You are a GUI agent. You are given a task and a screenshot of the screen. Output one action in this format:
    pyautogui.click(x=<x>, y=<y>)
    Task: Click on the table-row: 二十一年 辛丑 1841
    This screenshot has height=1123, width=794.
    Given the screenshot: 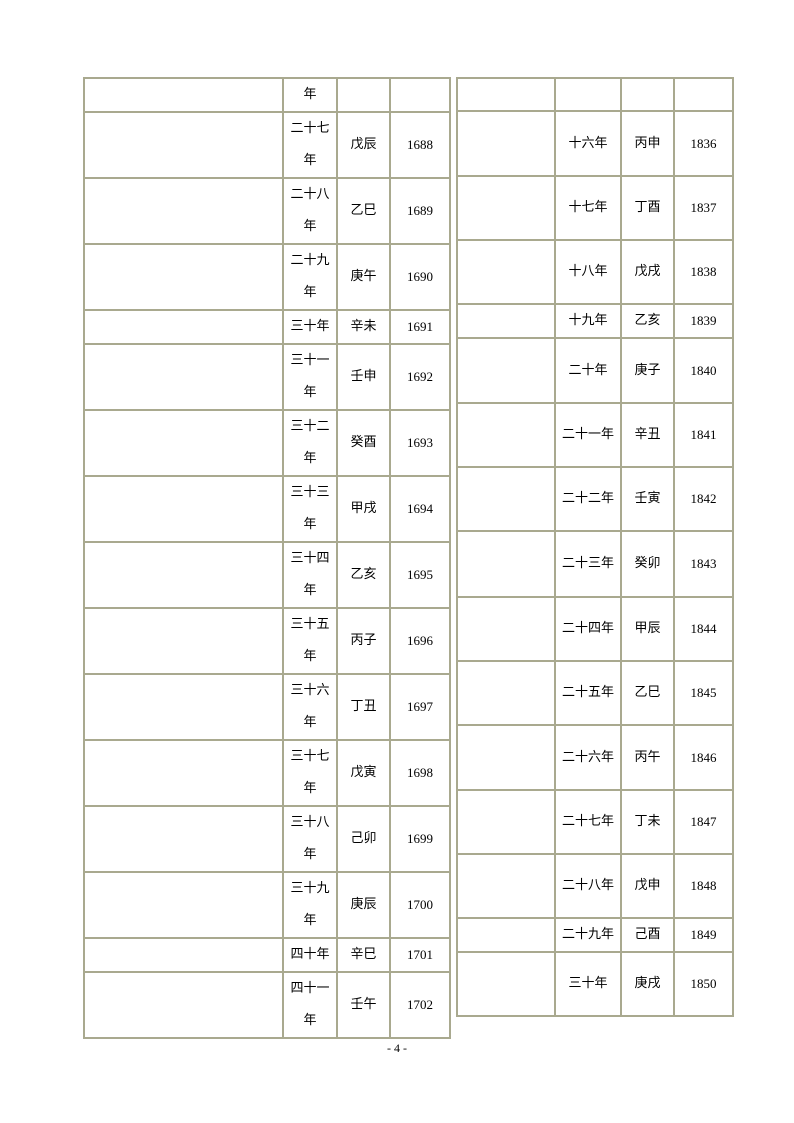 What is the action you would take?
    pyautogui.click(x=595, y=435)
    